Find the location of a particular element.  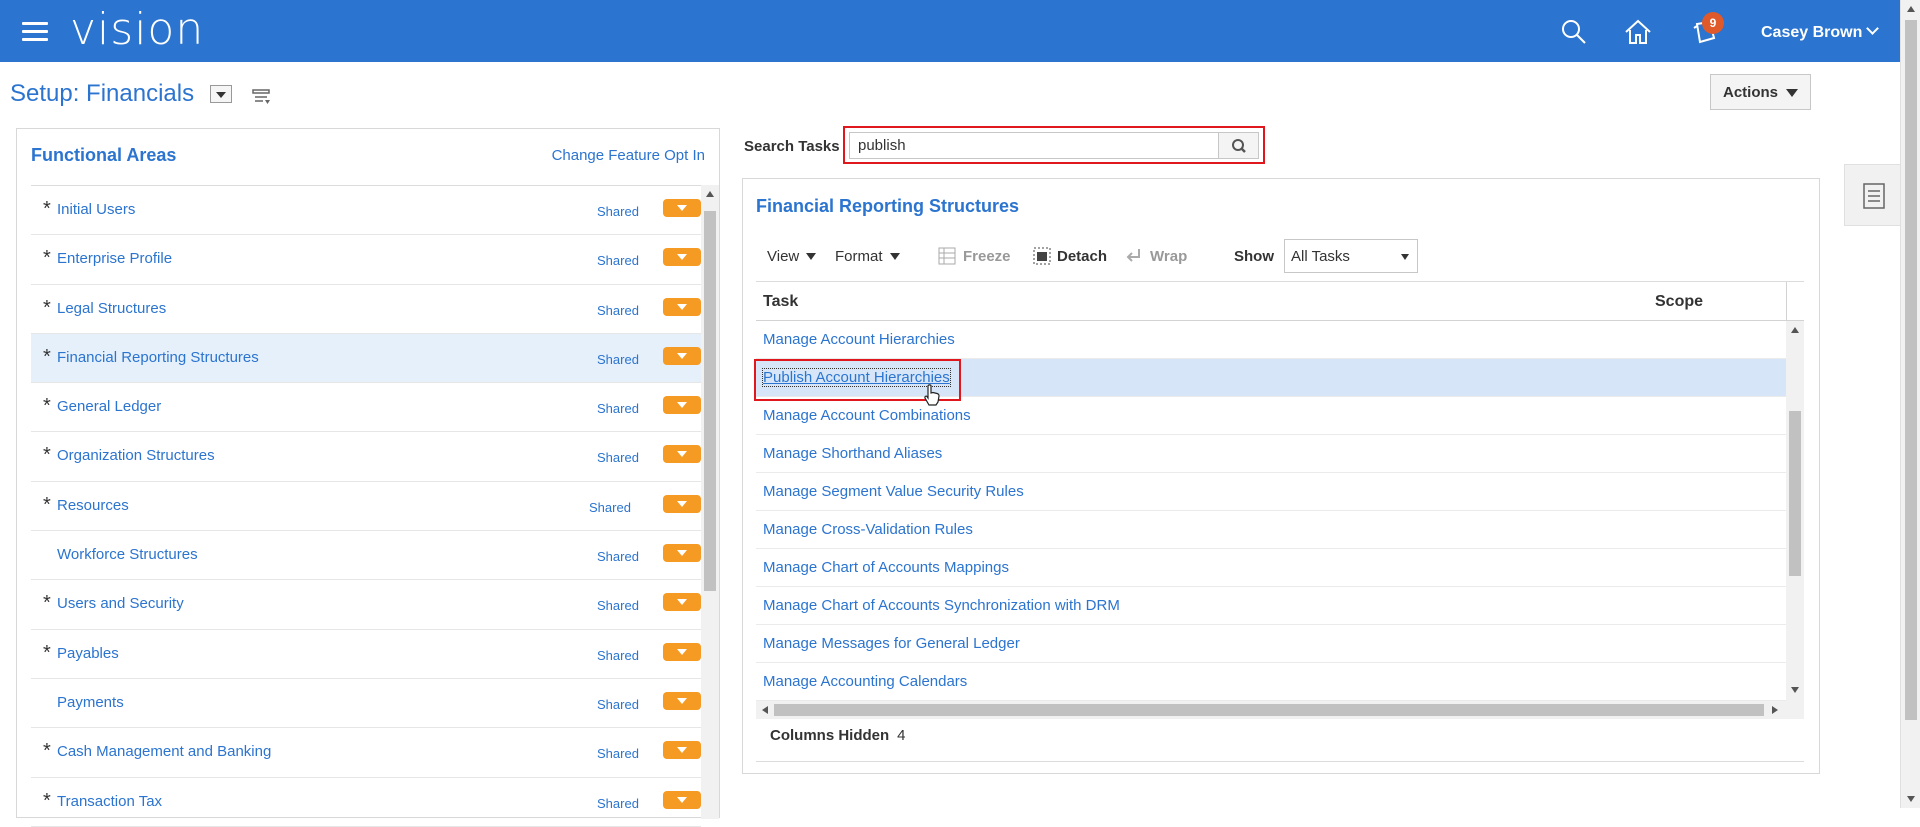

user-menu: Casey Brown is located at coordinates (1820, 32).